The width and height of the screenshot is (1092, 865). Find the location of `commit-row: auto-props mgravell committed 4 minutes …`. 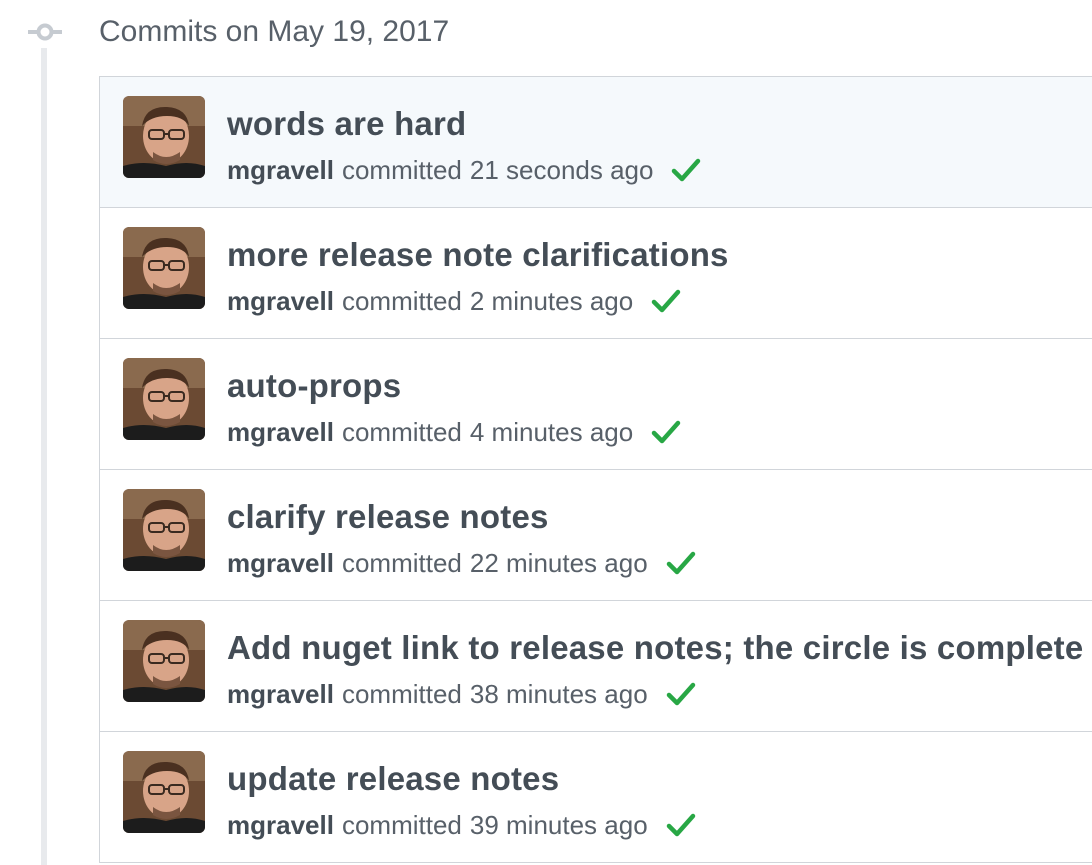

commit-row: auto-props mgravell committed 4 minutes … is located at coordinates (595, 404).